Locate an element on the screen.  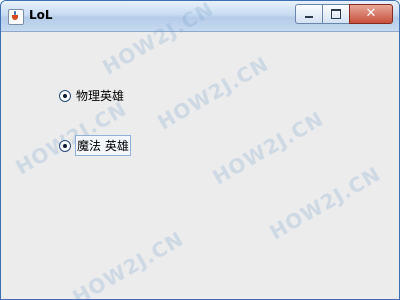
close-icon: ✕ is located at coordinates (371, 13).